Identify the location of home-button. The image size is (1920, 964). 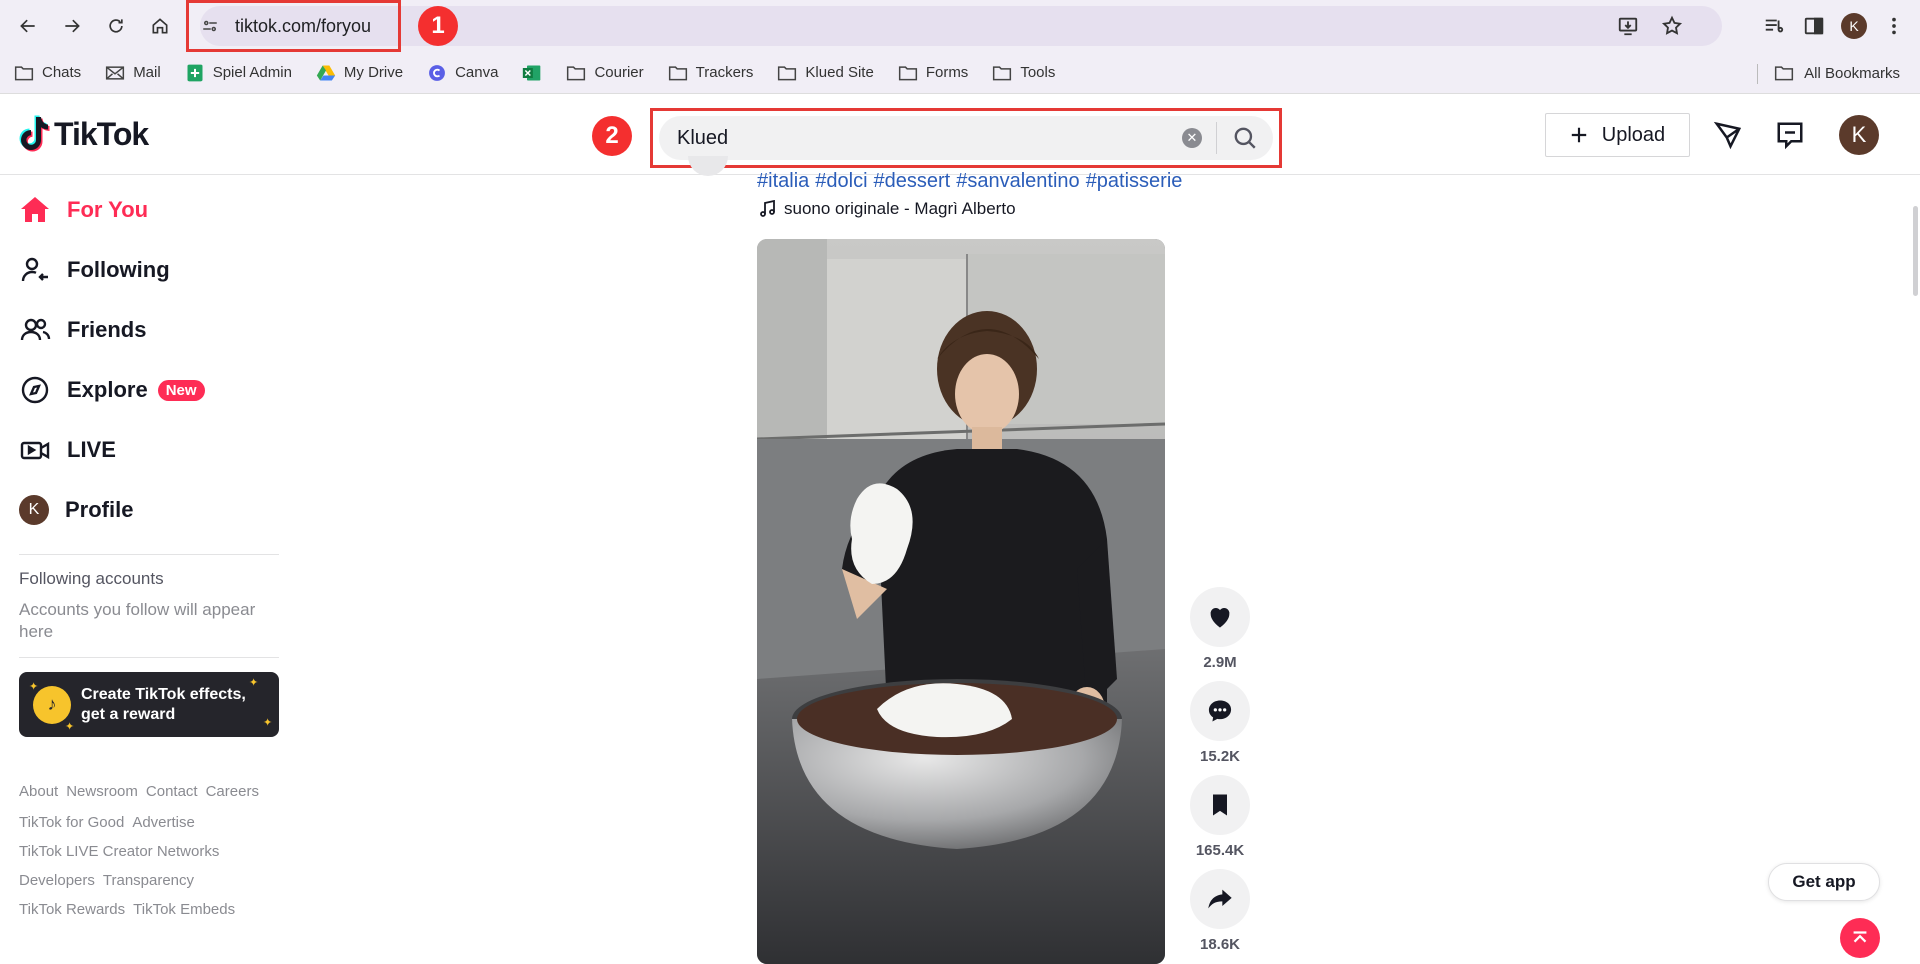
(160, 26).